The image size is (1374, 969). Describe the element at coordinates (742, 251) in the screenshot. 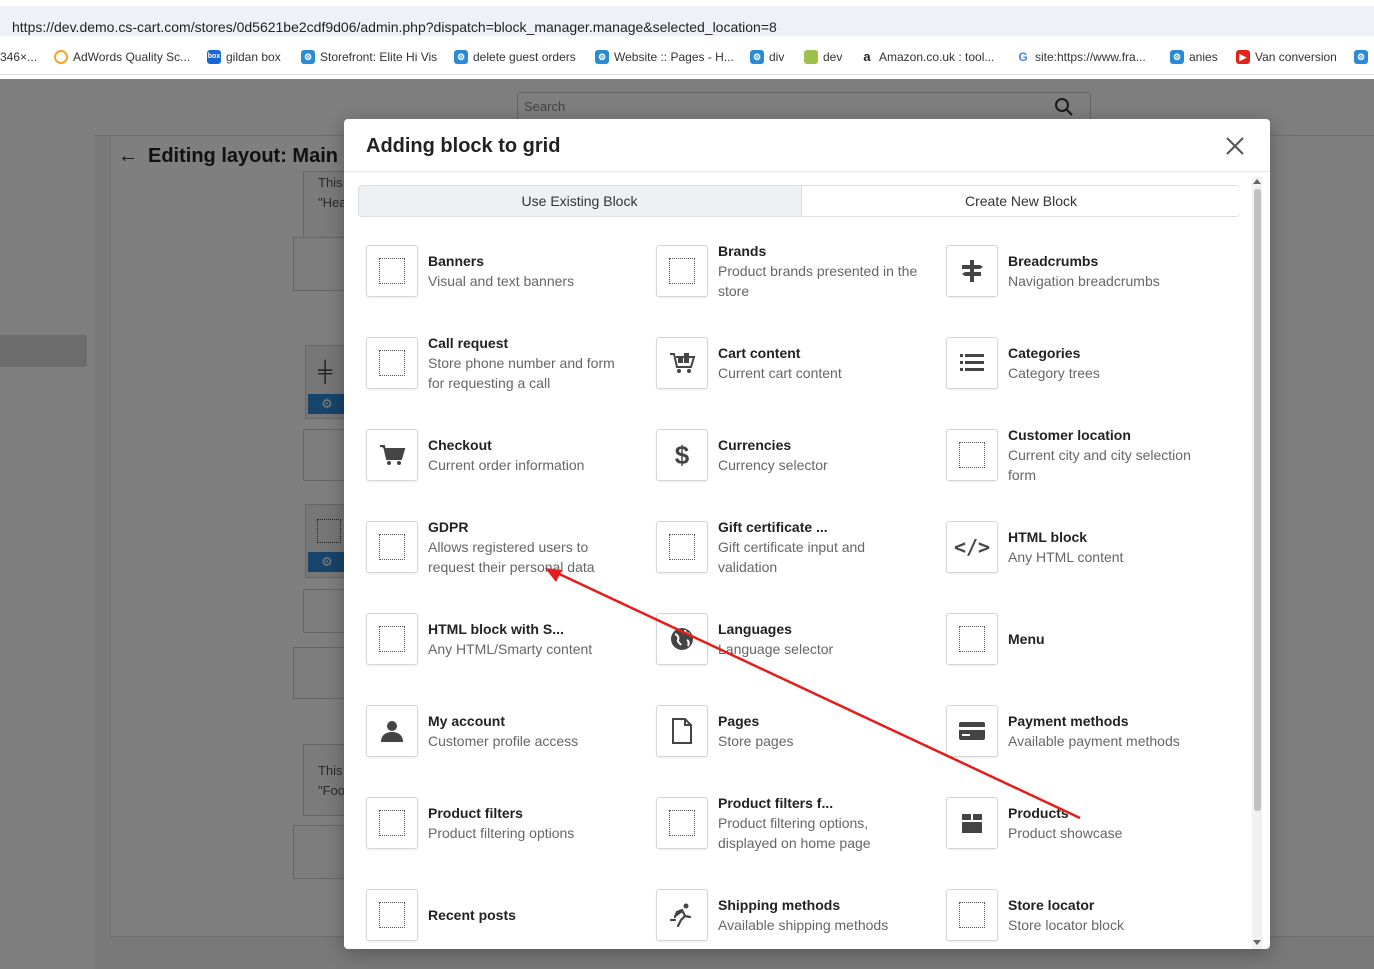

I see `block-name: Brands` at that location.